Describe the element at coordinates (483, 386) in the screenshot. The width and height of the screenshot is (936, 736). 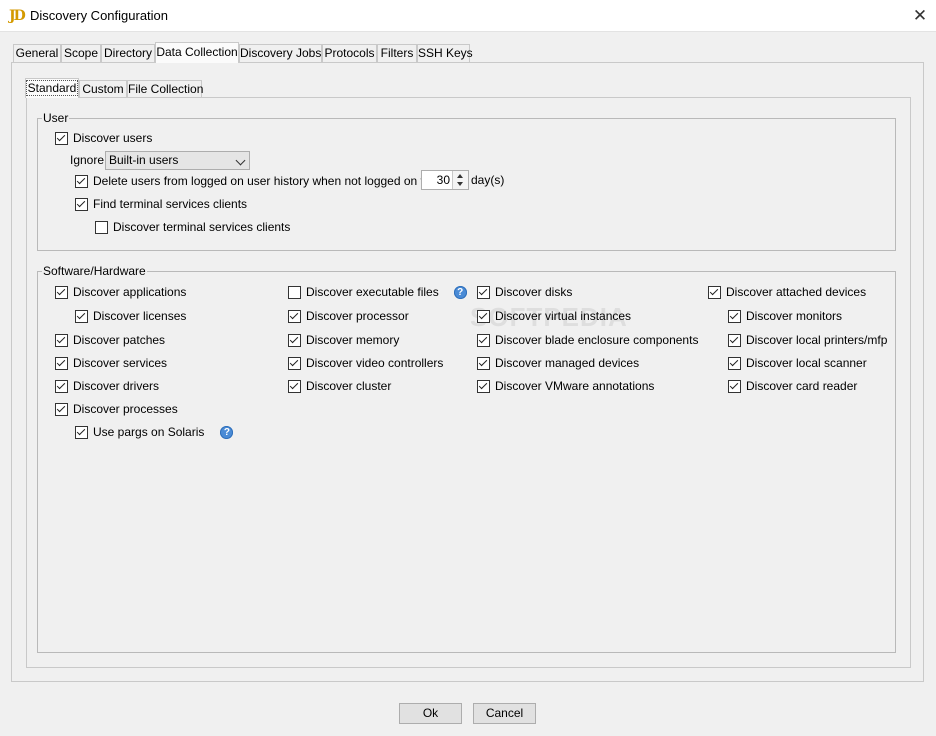
I see `discover-vmware-annotations-box` at that location.